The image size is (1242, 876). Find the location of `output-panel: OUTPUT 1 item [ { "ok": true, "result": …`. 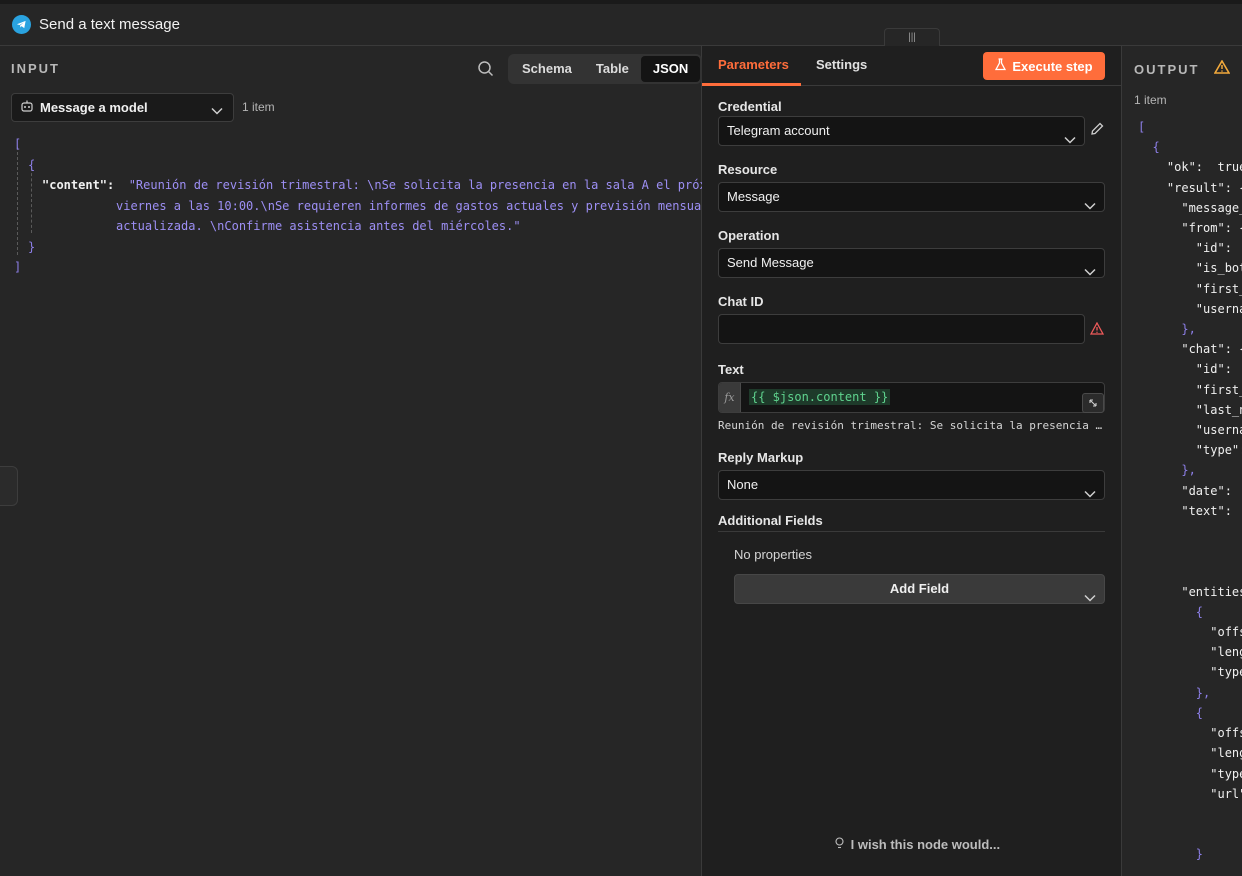

output-panel: OUTPUT 1 item [ { "ok": true, "result": … is located at coordinates (1181, 461).